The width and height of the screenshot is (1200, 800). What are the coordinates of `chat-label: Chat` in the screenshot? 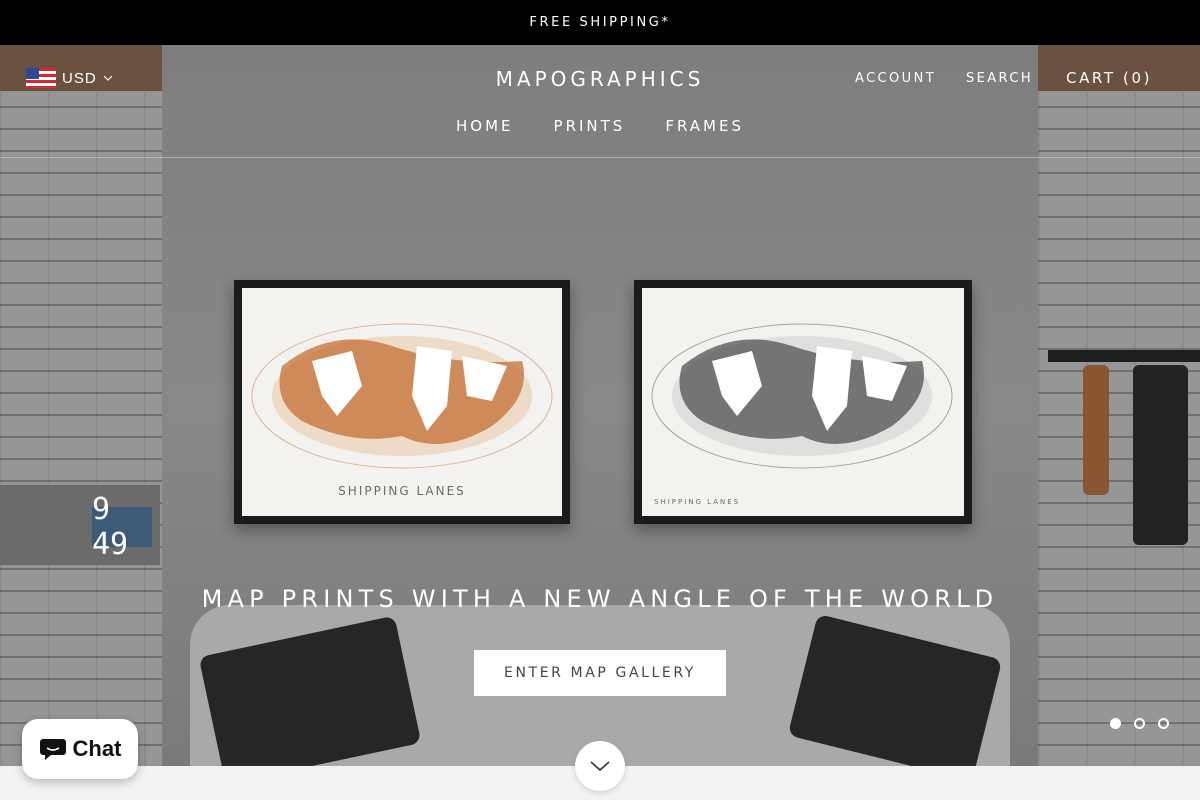 It's located at (97, 748).